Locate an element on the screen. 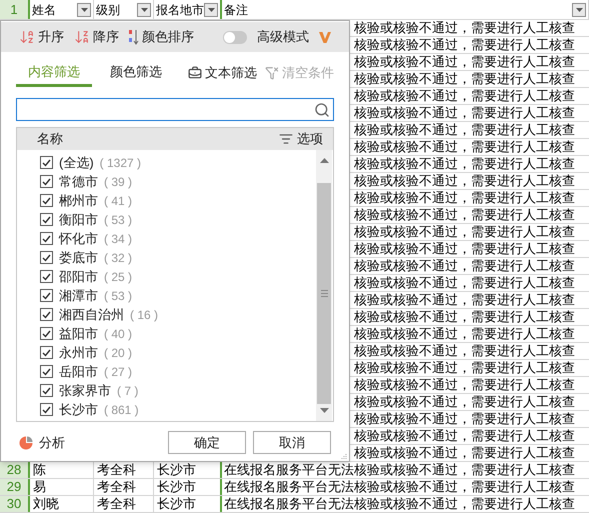 Image resolution: width=589 pixels, height=513 pixels. column-header-cell: 级别 is located at coordinates (124, 9).